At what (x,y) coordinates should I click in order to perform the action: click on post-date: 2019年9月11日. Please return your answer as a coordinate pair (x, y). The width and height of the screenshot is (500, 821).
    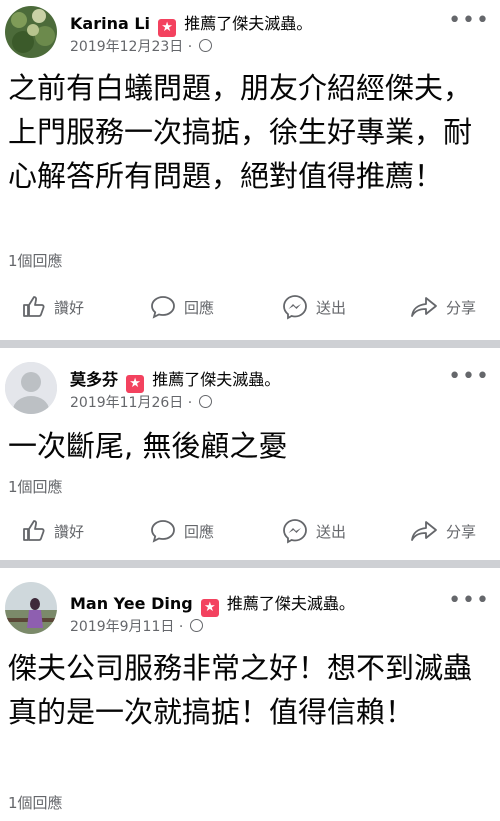
    Looking at the image, I should click on (122, 627).